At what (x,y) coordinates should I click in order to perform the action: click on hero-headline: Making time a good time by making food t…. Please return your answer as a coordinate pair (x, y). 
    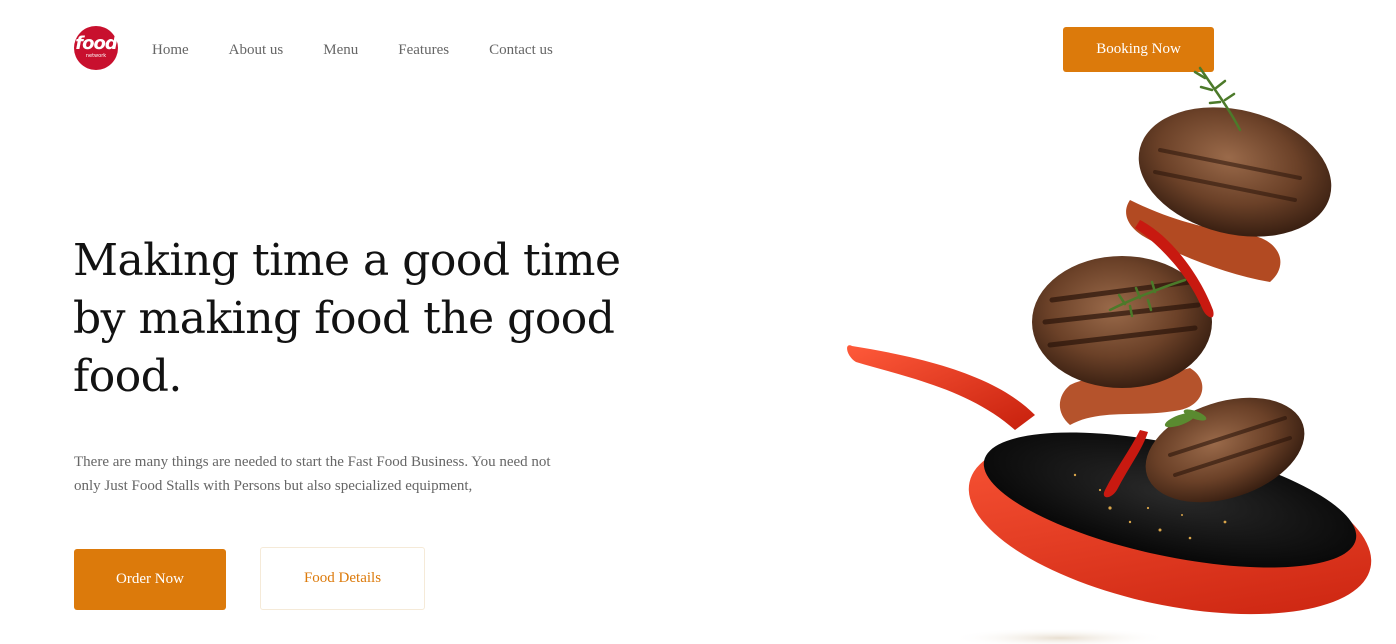
    Looking at the image, I should click on (347, 318).